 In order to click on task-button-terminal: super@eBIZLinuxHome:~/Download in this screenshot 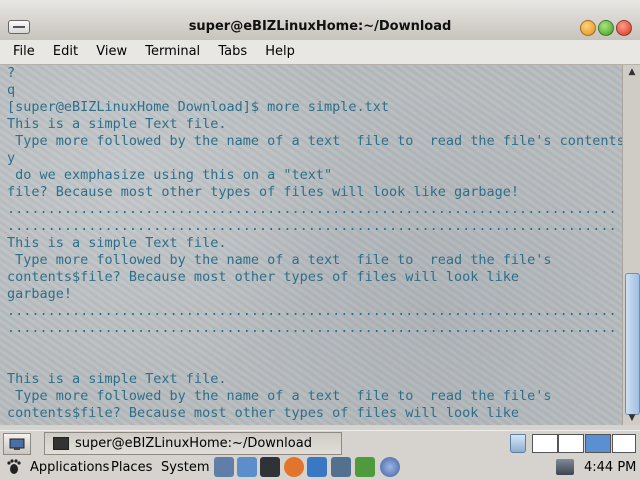, I will do `click(193, 443)`.